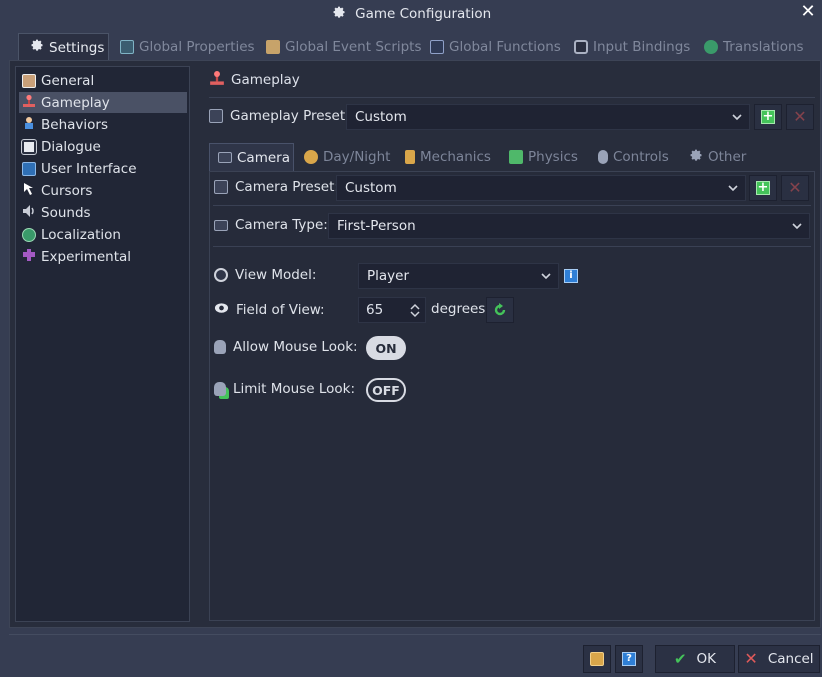 This screenshot has width=822, height=677. I want to click on gameplay-preset-value: Custom, so click(381, 117).